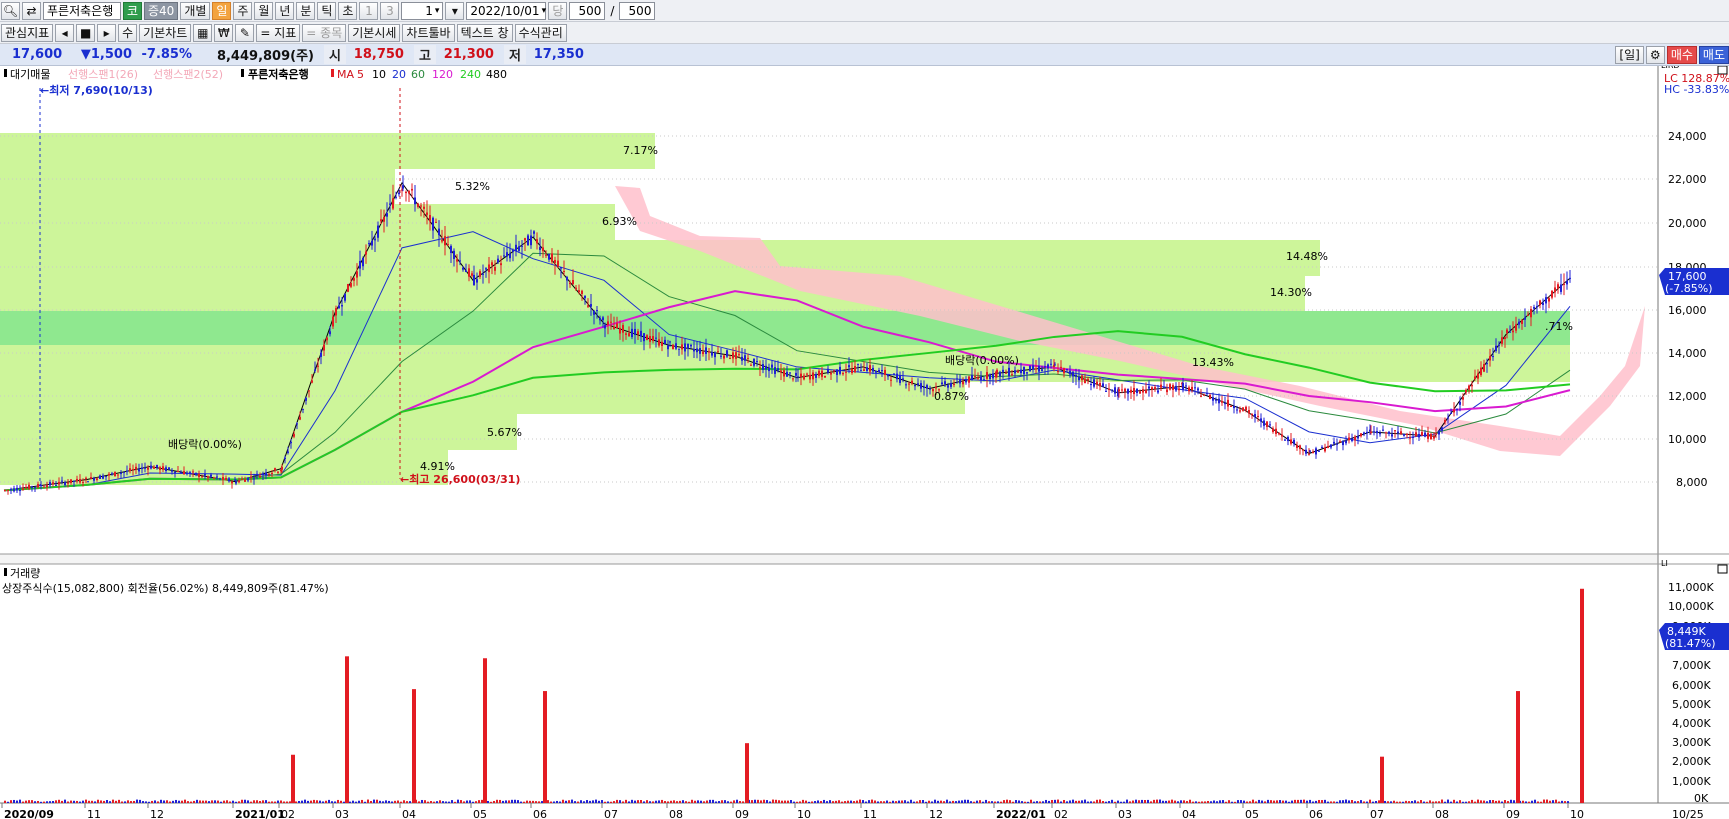 This screenshot has width=1729, height=819. What do you see at coordinates (65, 32) in the screenshot?
I see `scroll-left-button: ◂` at bounding box center [65, 32].